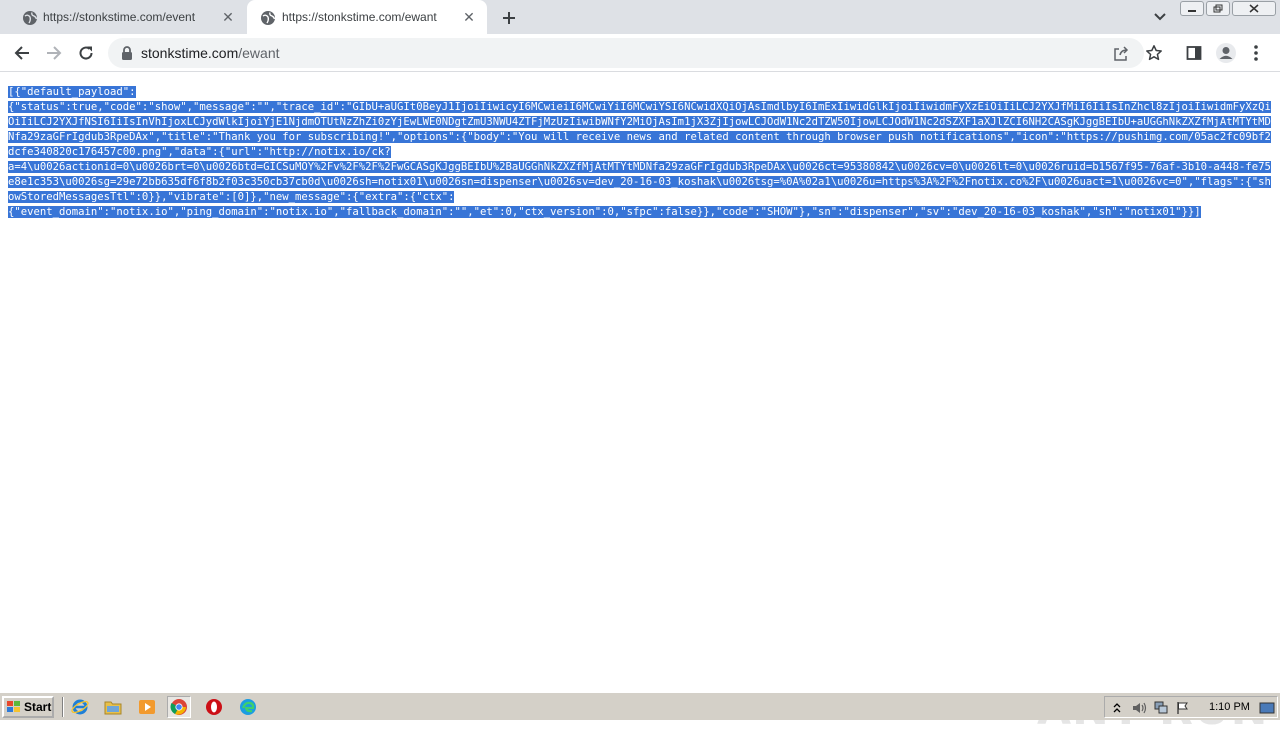  I want to click on show-desktop-button, so click(1267, 708).